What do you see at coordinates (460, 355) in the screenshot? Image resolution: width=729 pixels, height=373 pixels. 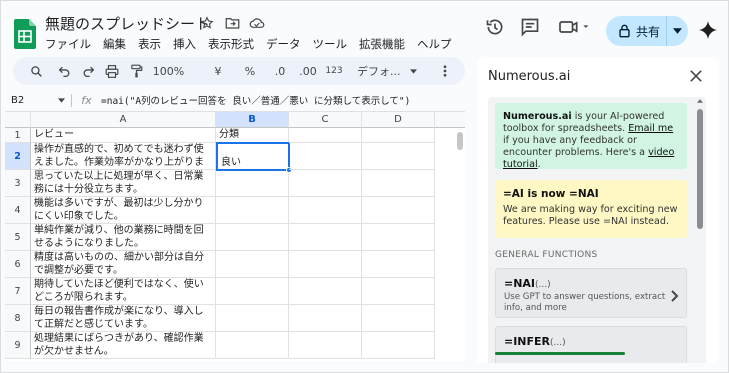 I see `scroll-up-arrow-icon` at bounding box center [460, 355].